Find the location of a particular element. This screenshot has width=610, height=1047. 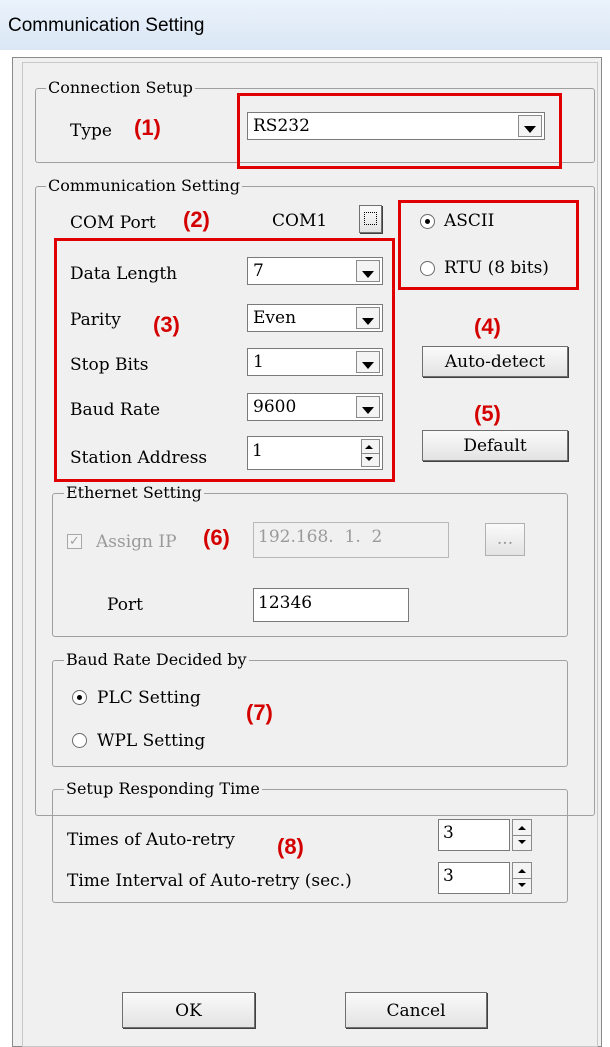

time-interval-field: 3 is located at coordinates (474, 878).